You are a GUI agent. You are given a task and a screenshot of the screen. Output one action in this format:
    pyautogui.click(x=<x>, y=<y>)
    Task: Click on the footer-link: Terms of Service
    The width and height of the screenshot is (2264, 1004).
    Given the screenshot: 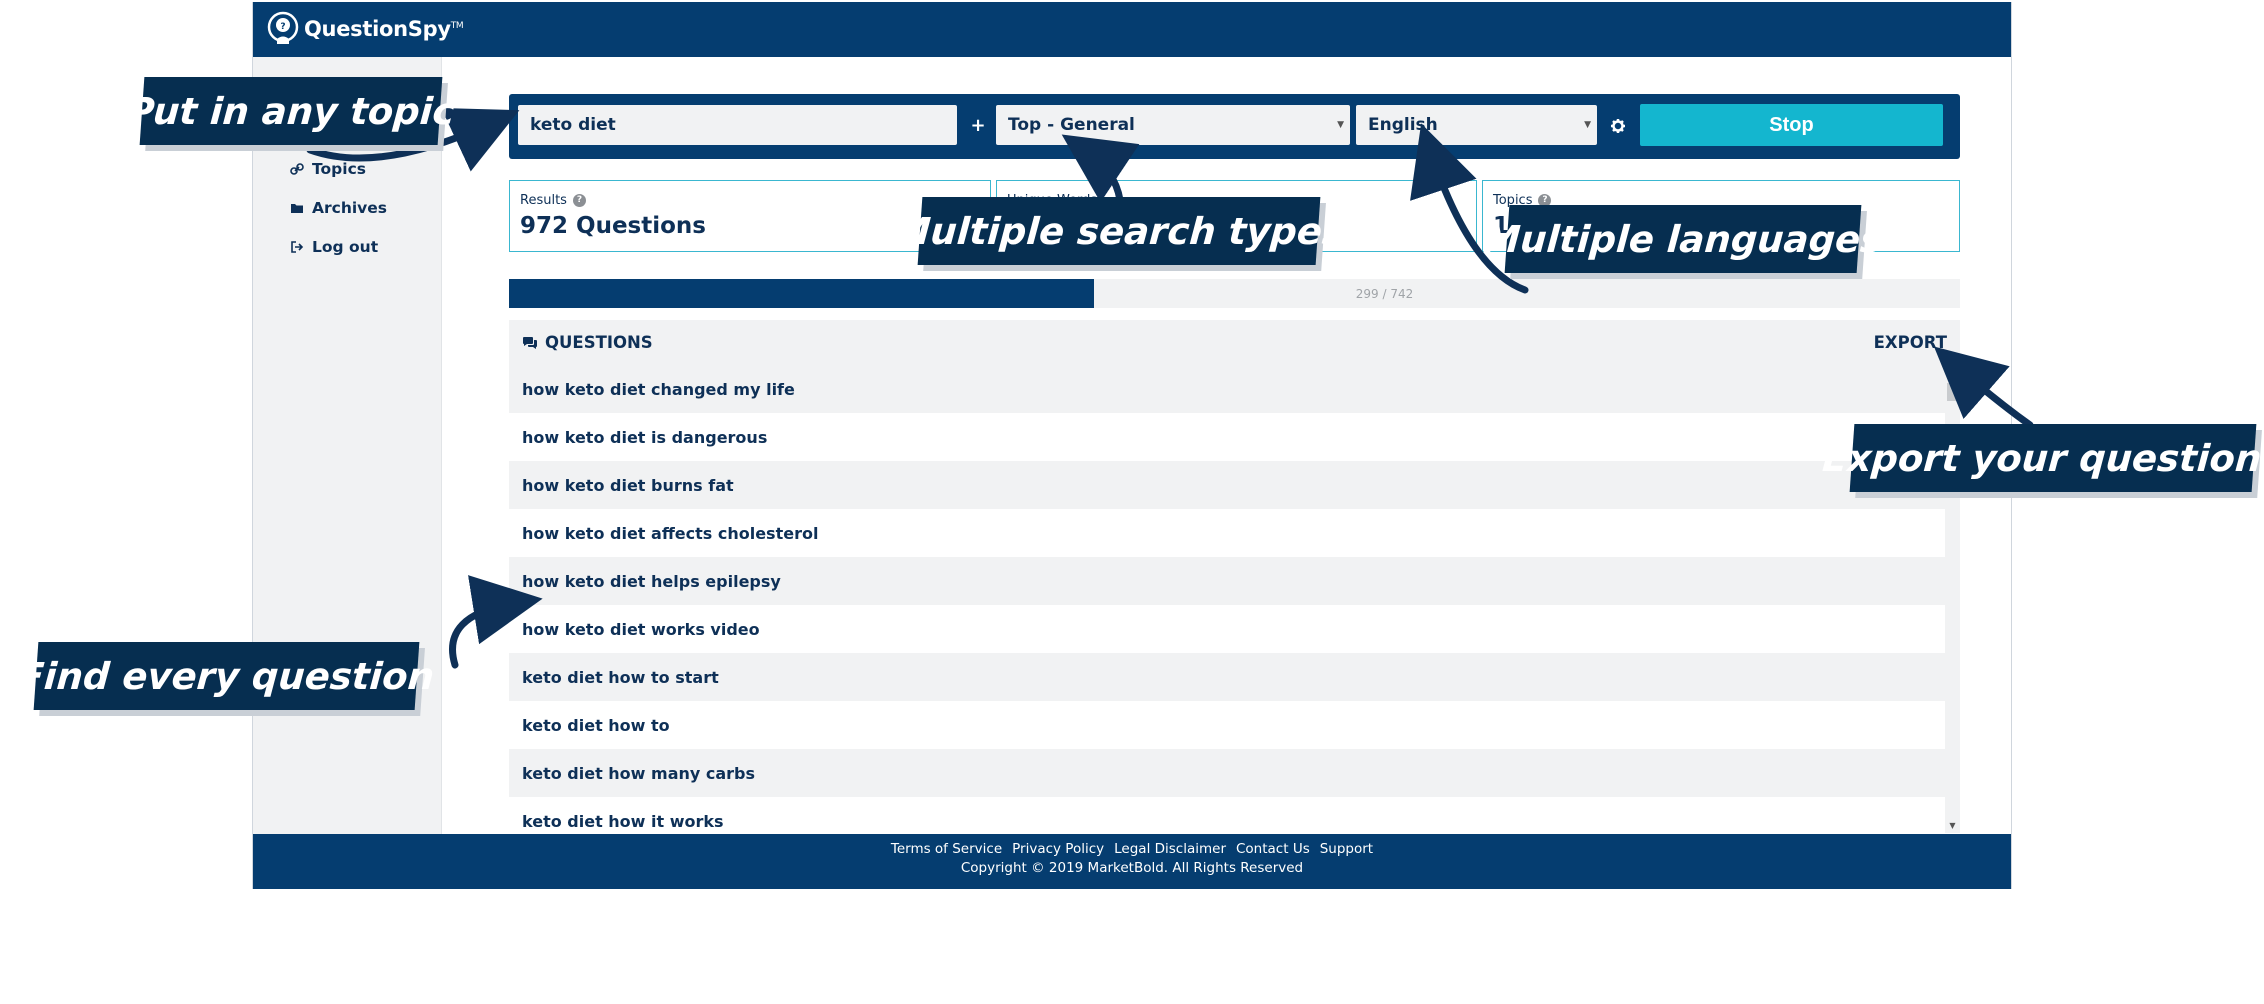 What is the action you would take?
    pyautogui.click(x=946, y=849)
    